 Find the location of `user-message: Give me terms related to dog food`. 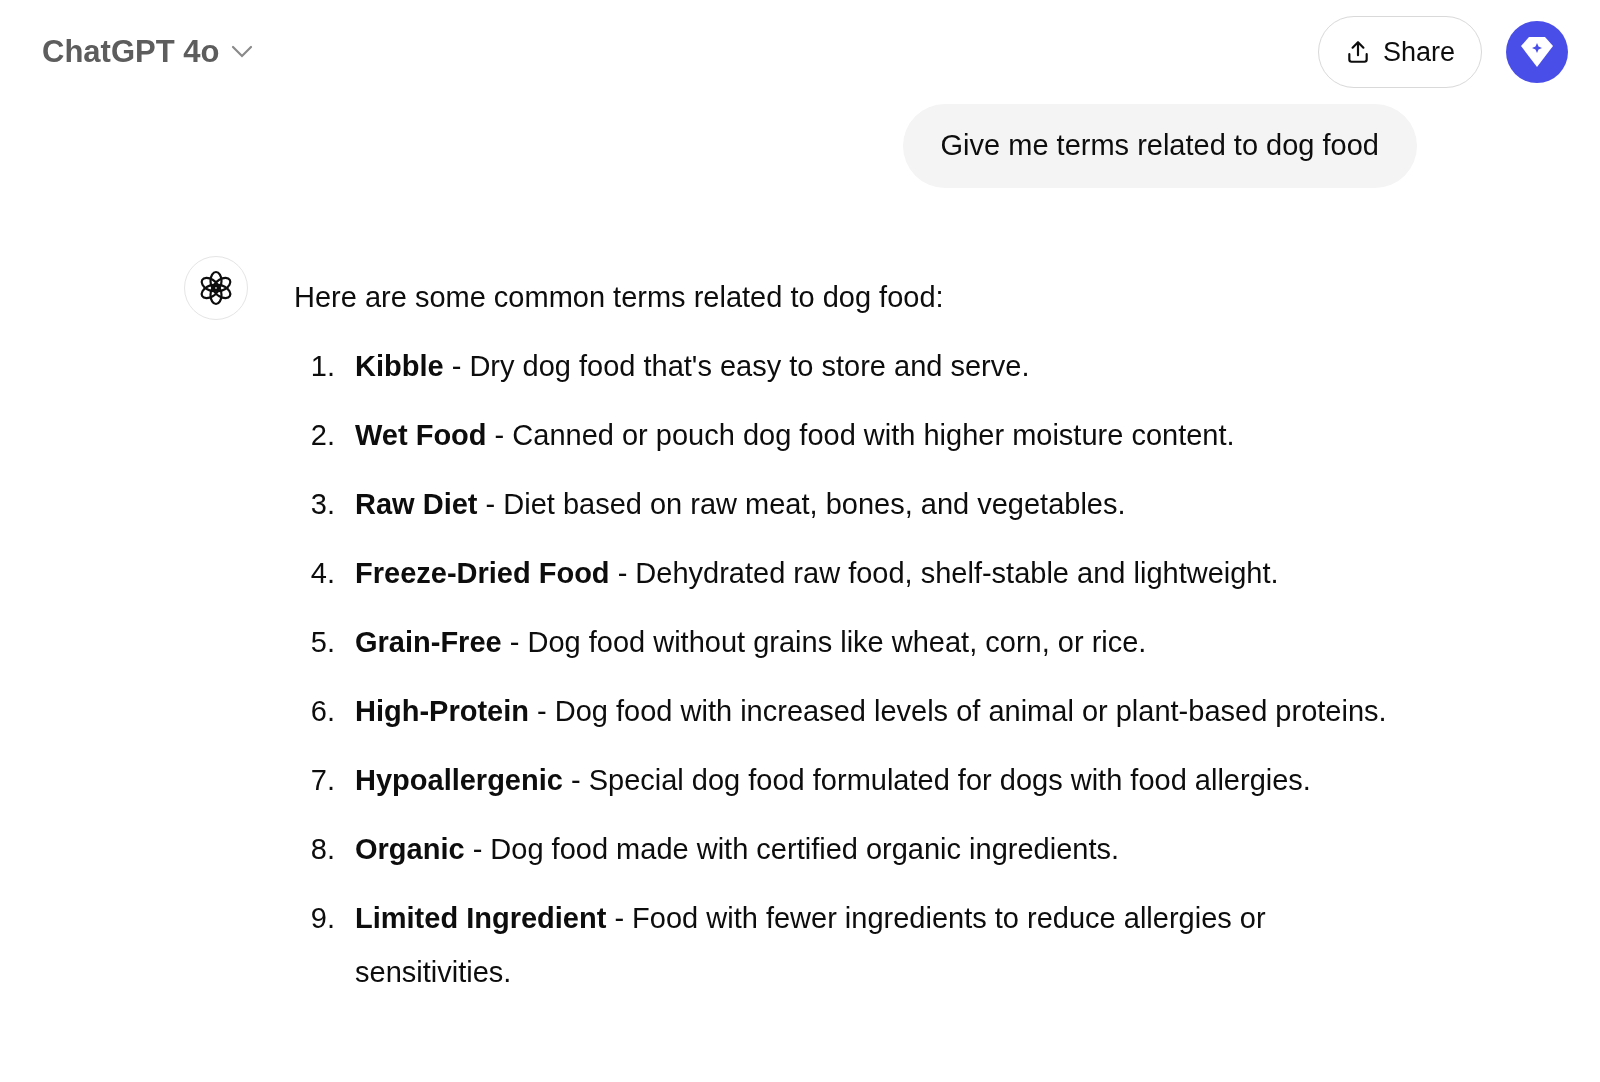

user-message: Give me terms related to dog food is located at coordinates (1159, 146).